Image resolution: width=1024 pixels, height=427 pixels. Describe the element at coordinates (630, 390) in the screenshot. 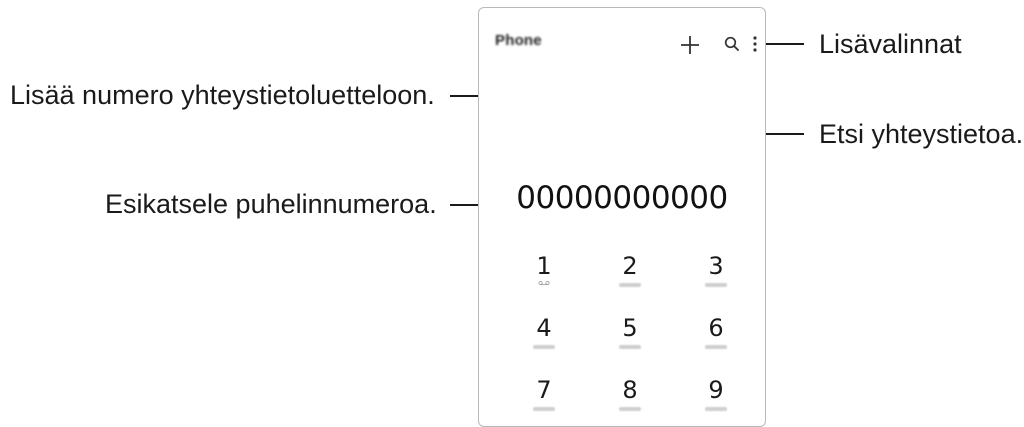

I see `dial-key-digit: 8` at that location.